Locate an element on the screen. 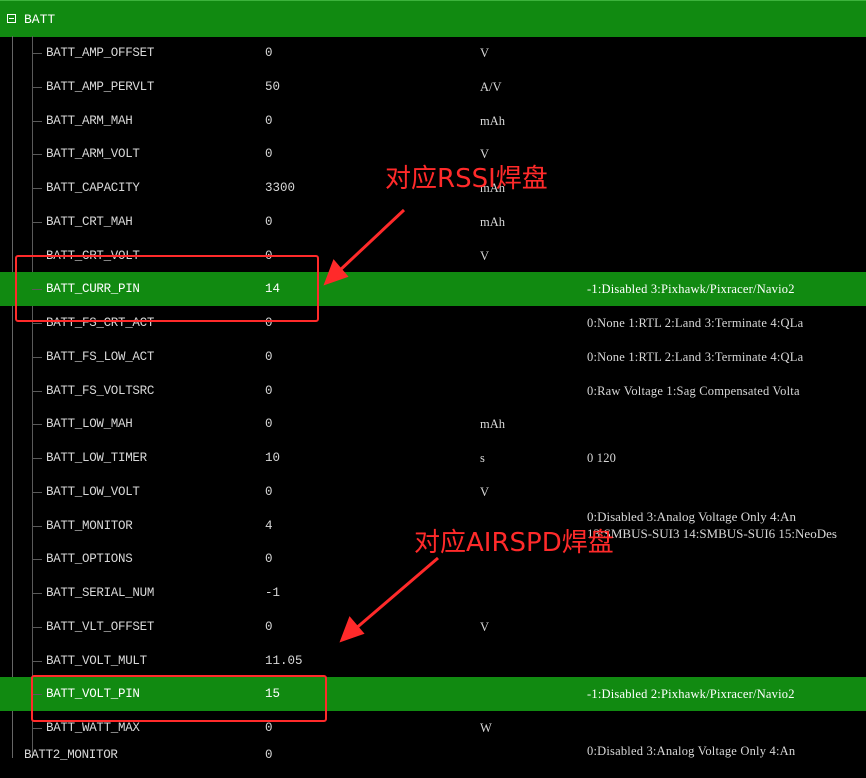 The image size is (866, 778). arrowhead-rssi-icon is located at coordinates (336, 272).